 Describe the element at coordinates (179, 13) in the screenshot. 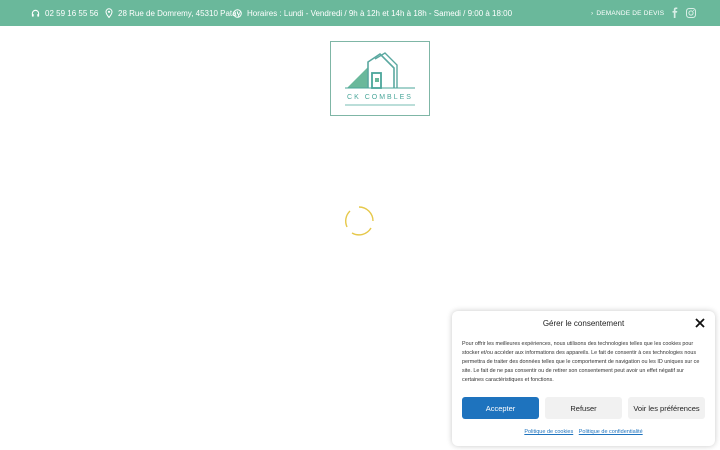

I see `address-text: 28 Rue de Domremy, 45310 Patay` at that location.